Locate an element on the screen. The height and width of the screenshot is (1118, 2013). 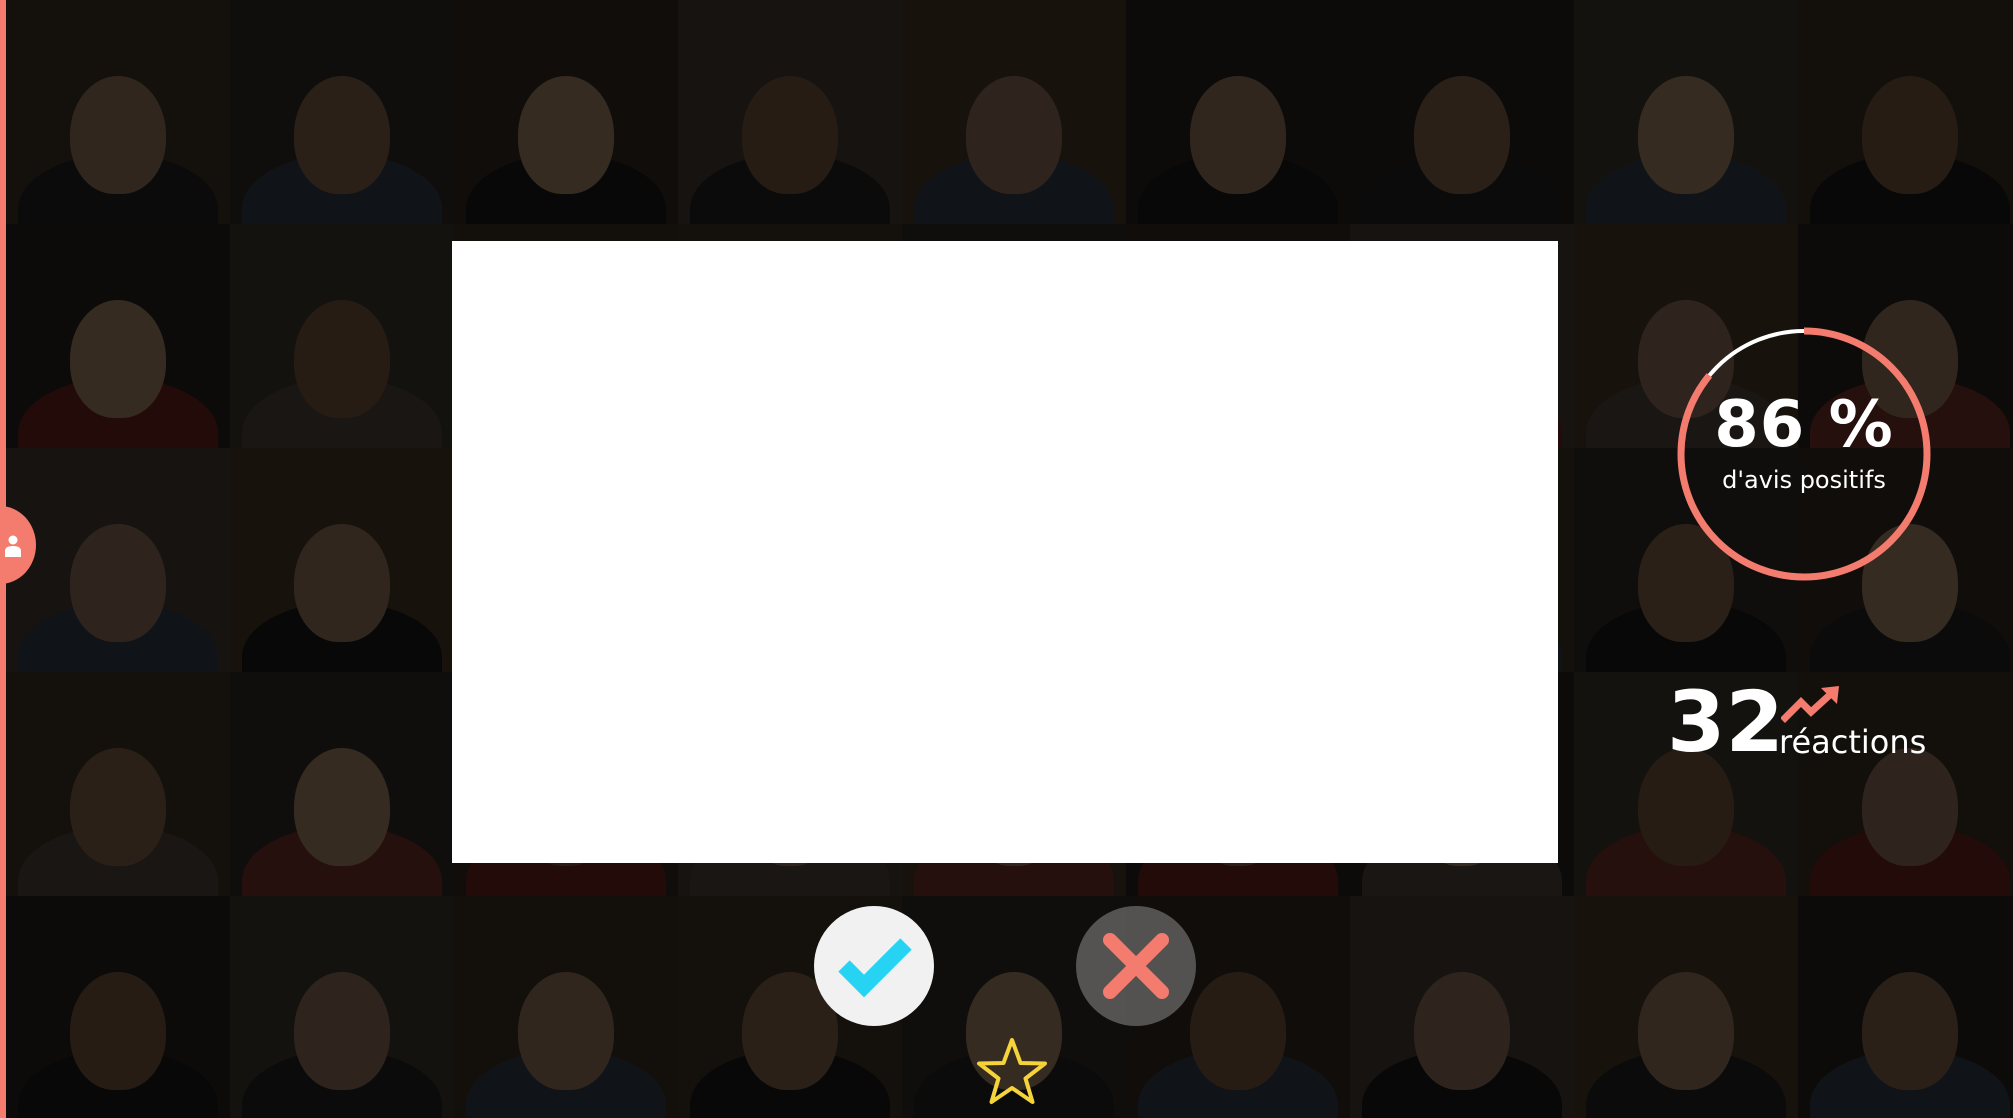
reactions-stat: 32 réactions is located at coordinates (1817, 722).